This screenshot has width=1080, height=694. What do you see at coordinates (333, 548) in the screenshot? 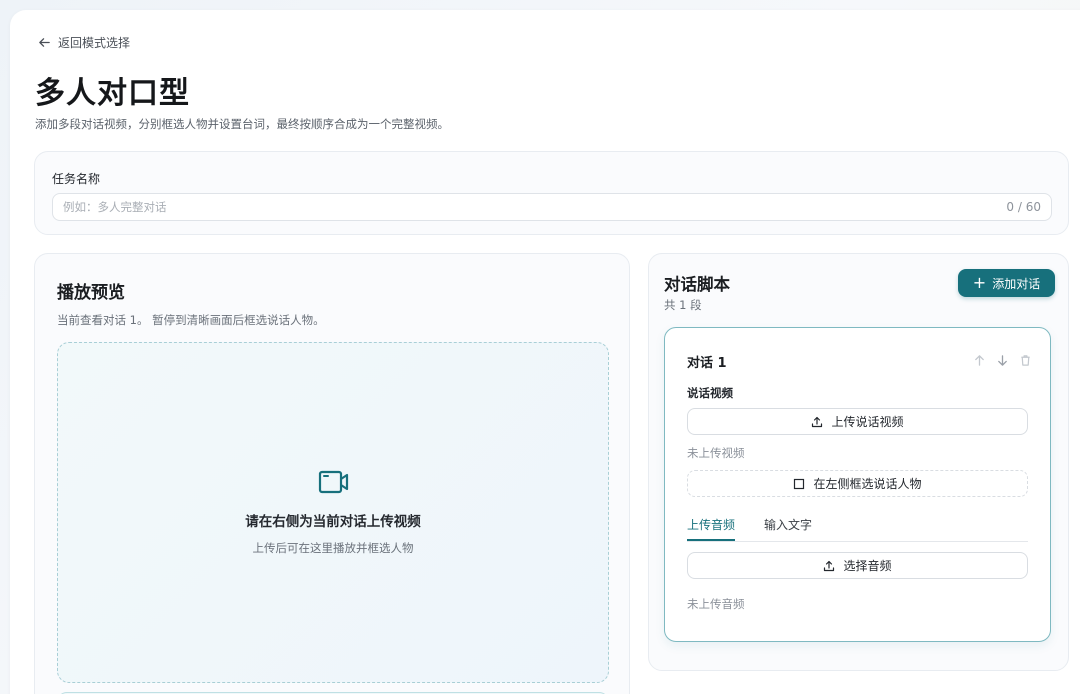
I see `preview-empty-hint: 上传后可在这里播放并框选人物` at bounding box center [333, 548].